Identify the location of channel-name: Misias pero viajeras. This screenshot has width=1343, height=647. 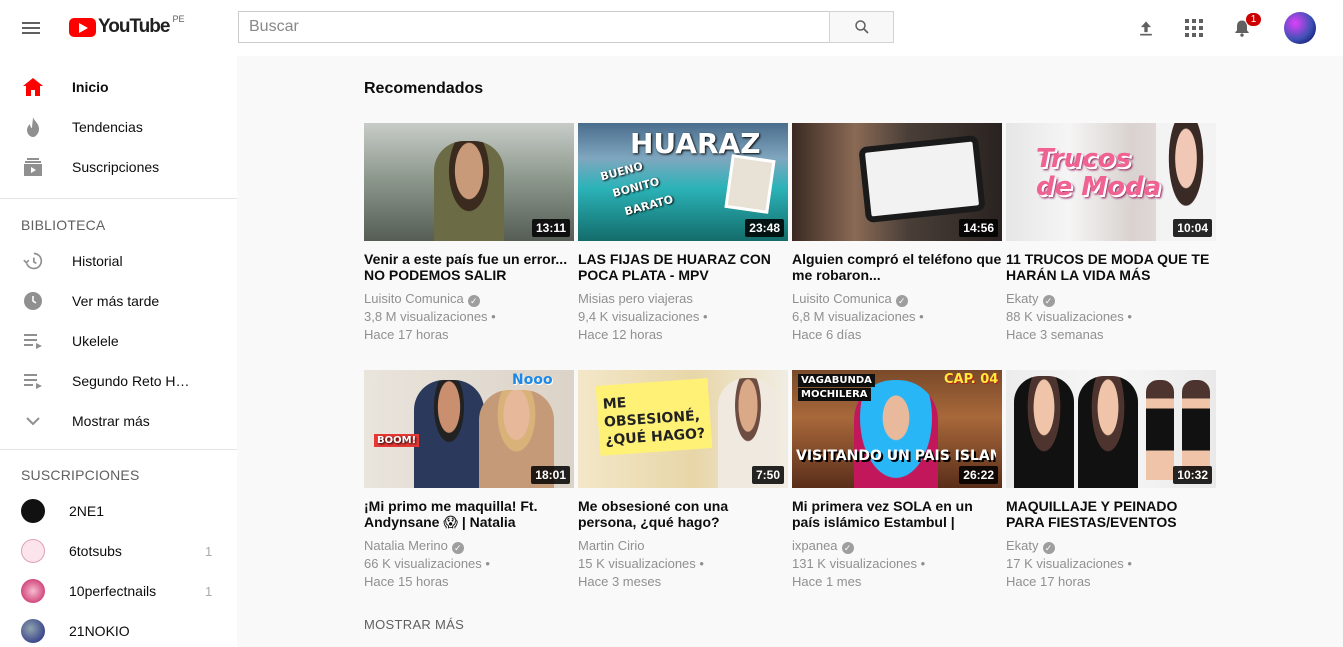
(683, 299).